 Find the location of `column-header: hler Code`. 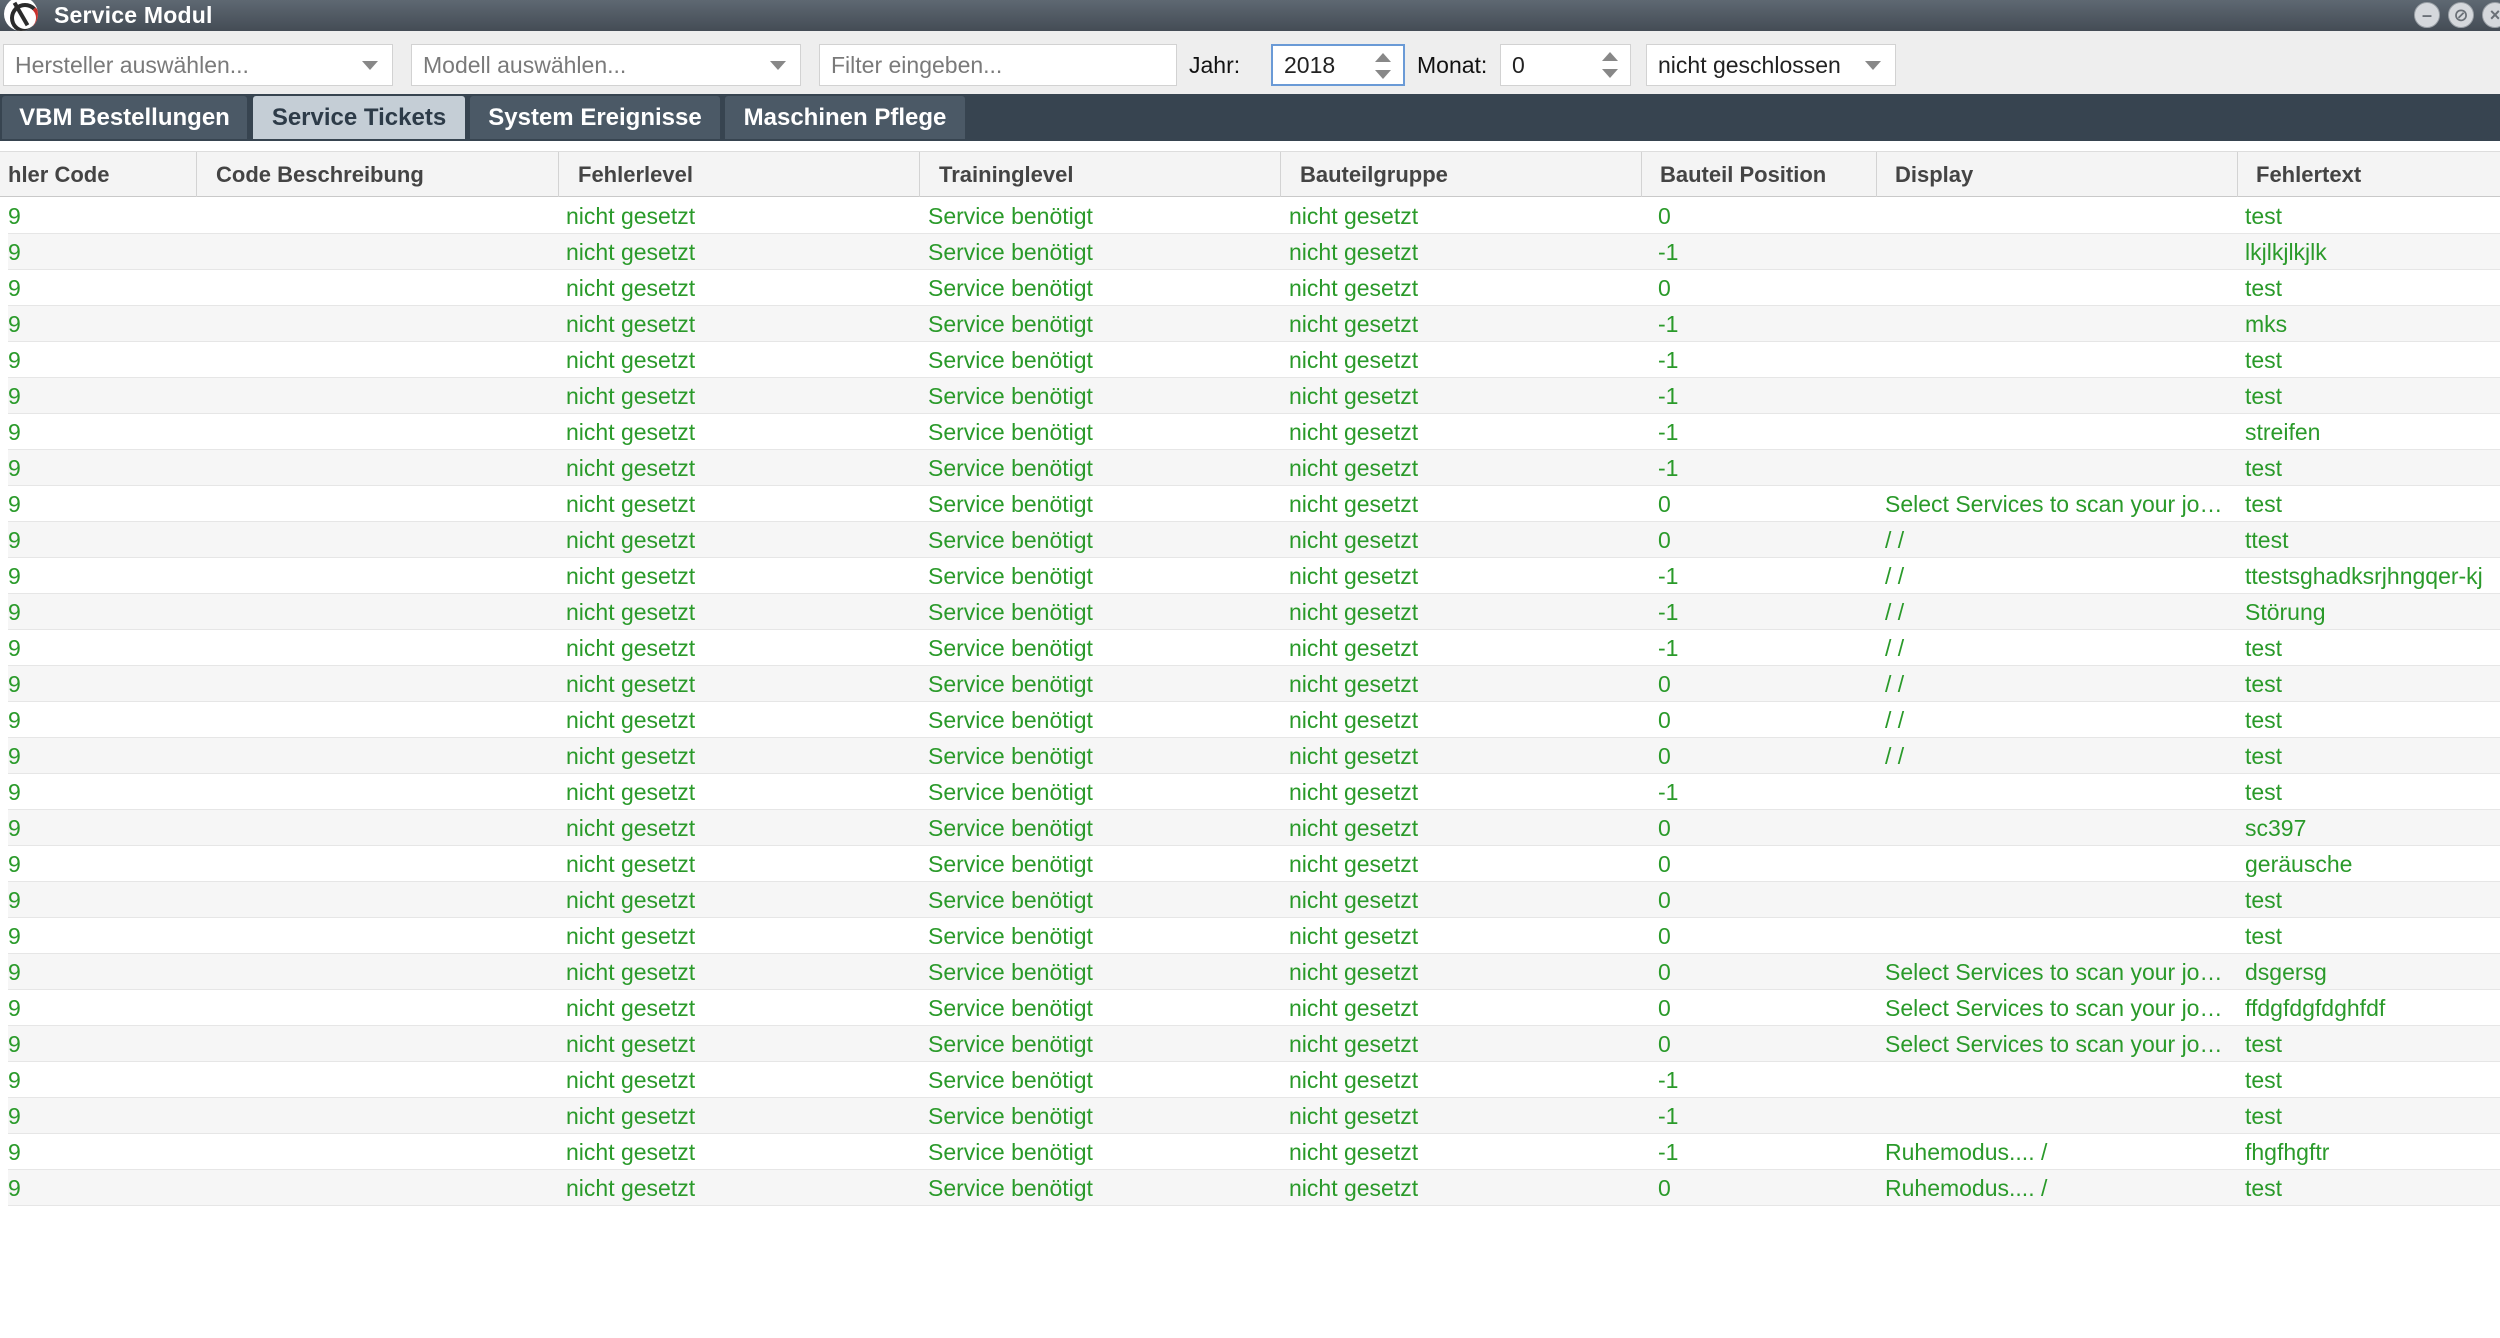

column-header: hler Code is located at coordinates (98, 174).